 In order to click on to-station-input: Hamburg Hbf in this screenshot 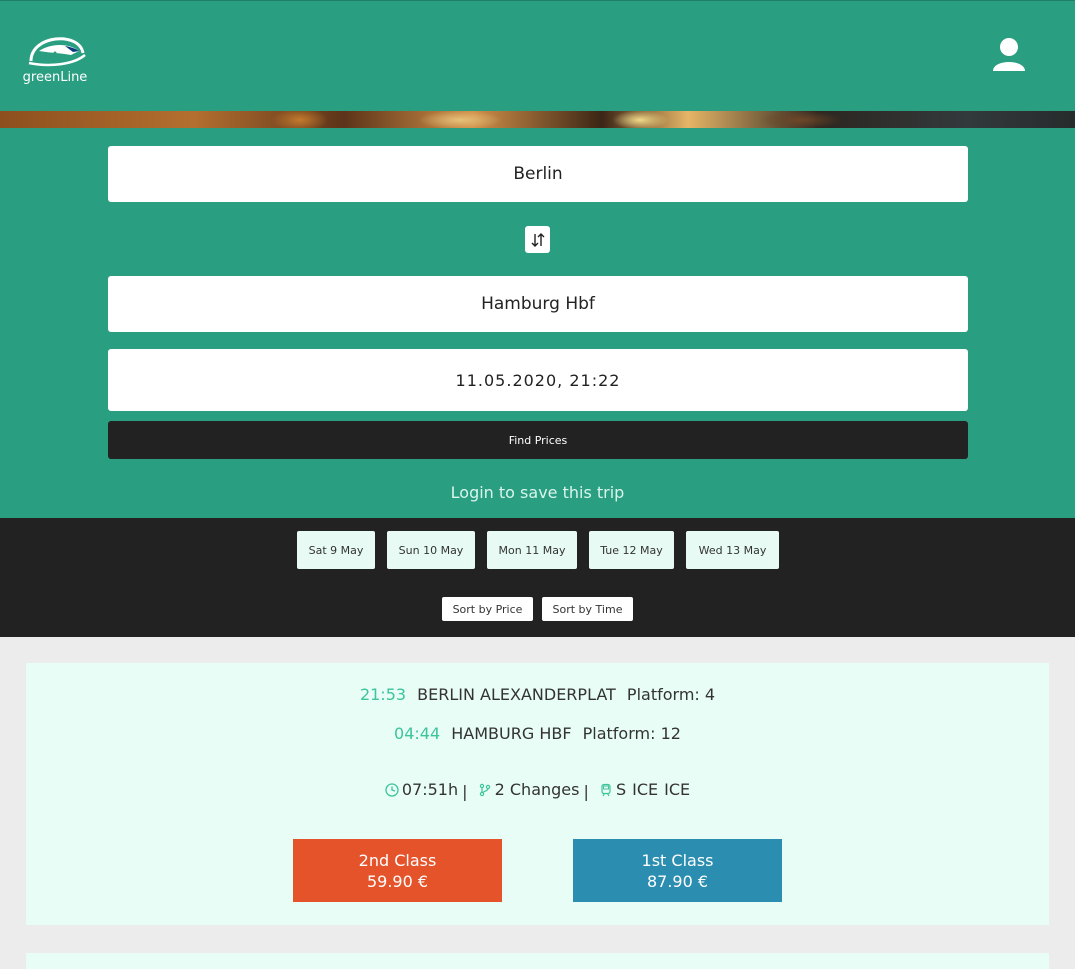, I will do `click(538, 304)`.